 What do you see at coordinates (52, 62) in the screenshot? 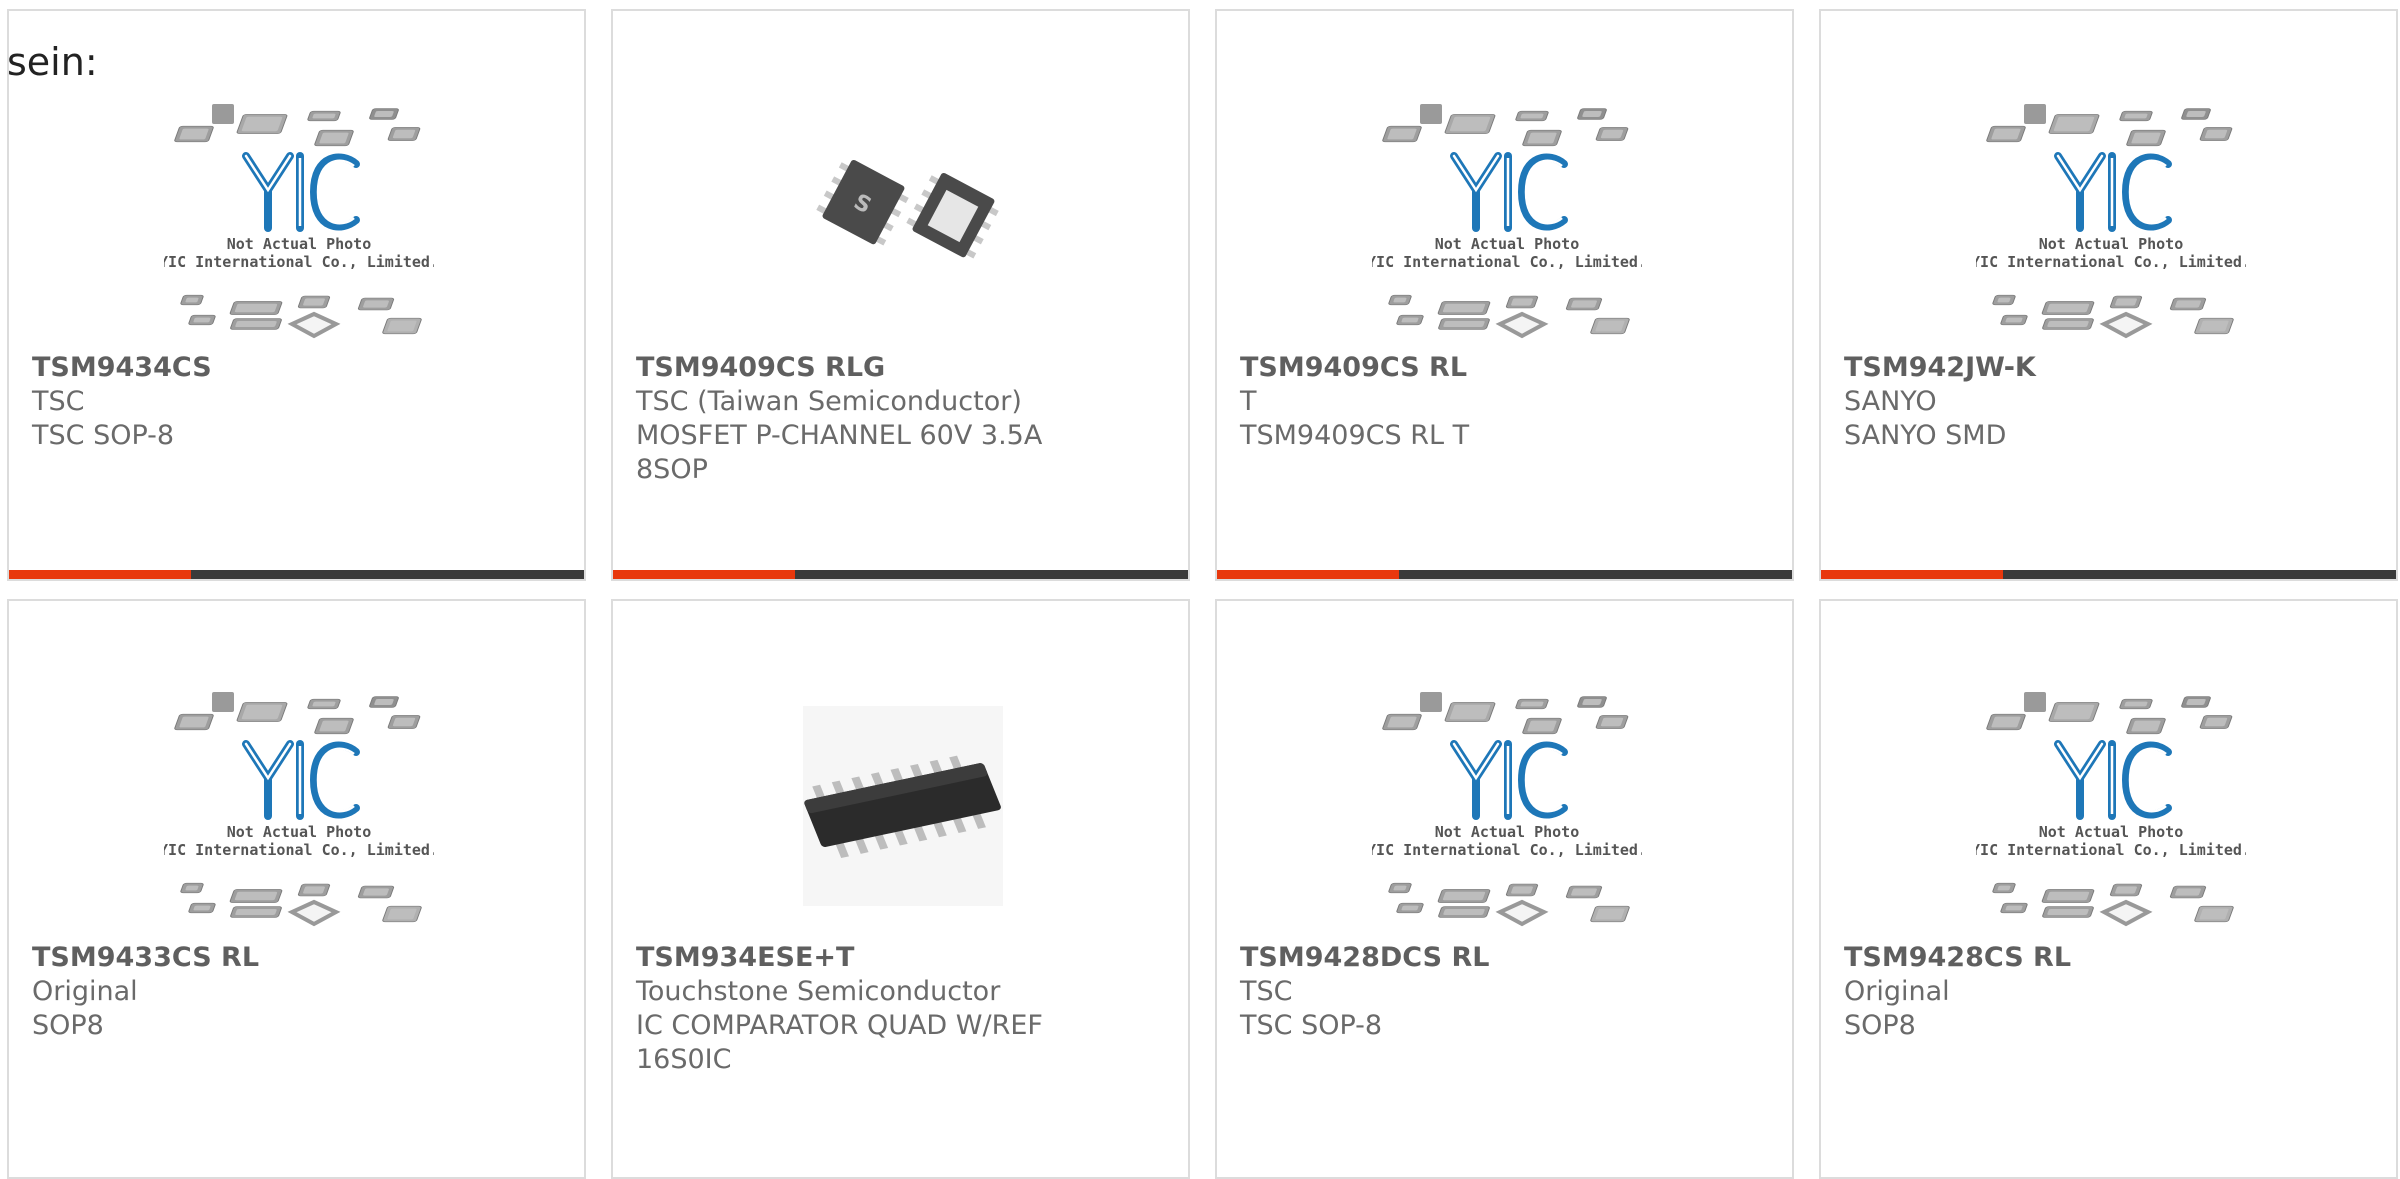
I see `lead-text: sein:` at bounding box center [52, 62].